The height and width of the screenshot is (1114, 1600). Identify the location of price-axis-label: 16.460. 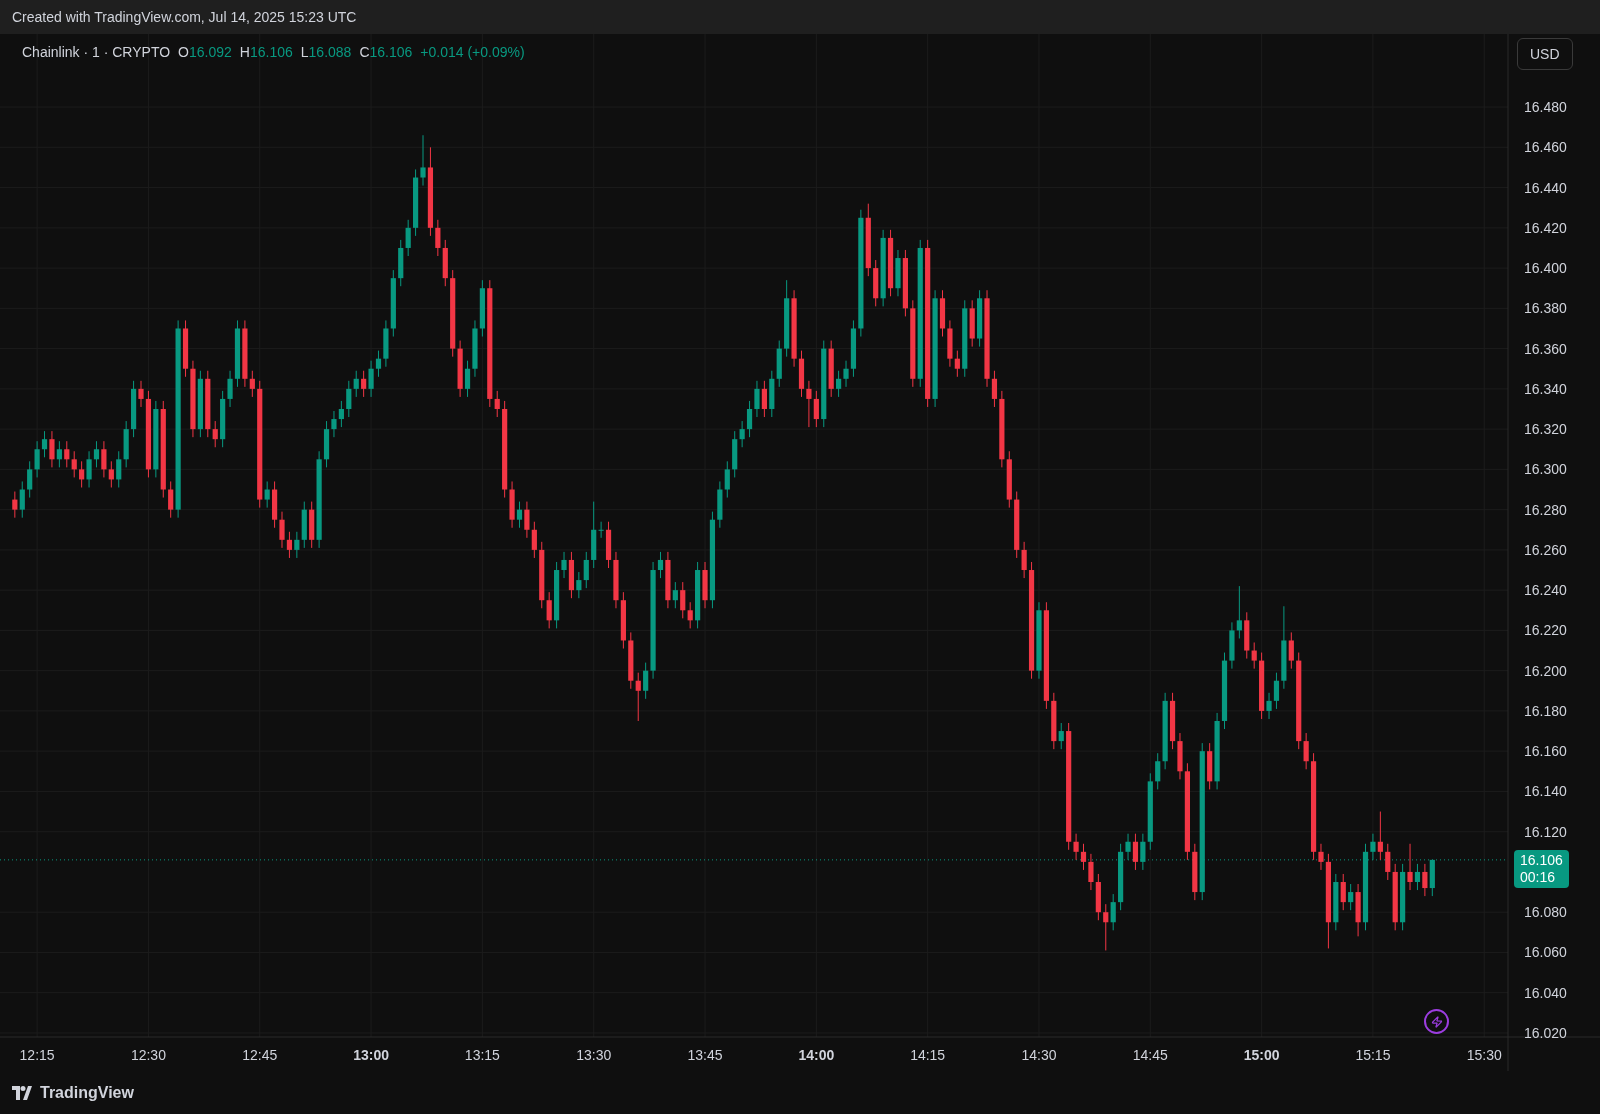
(1545, 147).